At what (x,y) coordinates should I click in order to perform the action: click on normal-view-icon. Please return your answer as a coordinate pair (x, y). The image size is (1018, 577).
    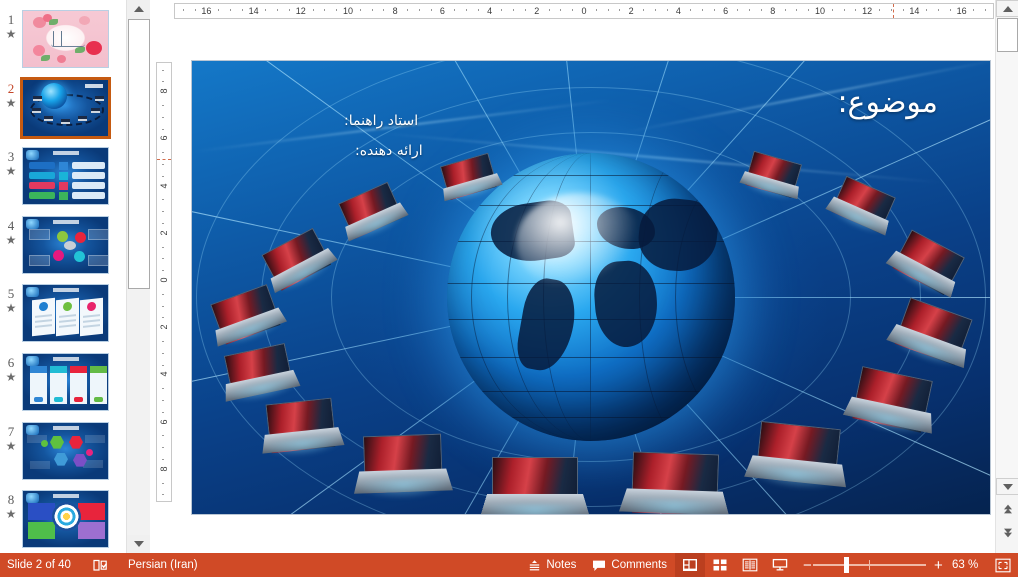
    Looking at the image, I should click on (690, 565).